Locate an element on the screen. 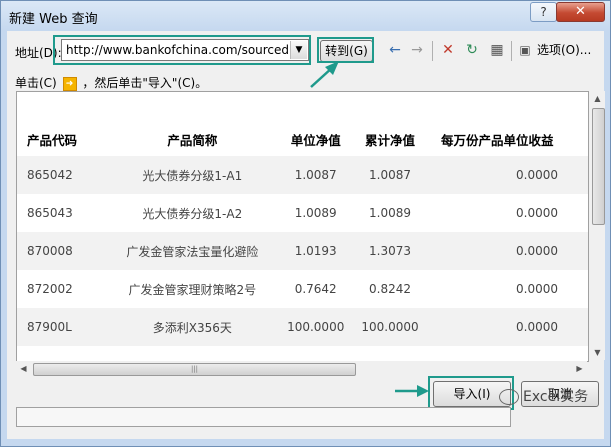  instruction-text: 单击(C) ➜ ，然后单击"导入"(C)。 is located at coordinates (111, 82).